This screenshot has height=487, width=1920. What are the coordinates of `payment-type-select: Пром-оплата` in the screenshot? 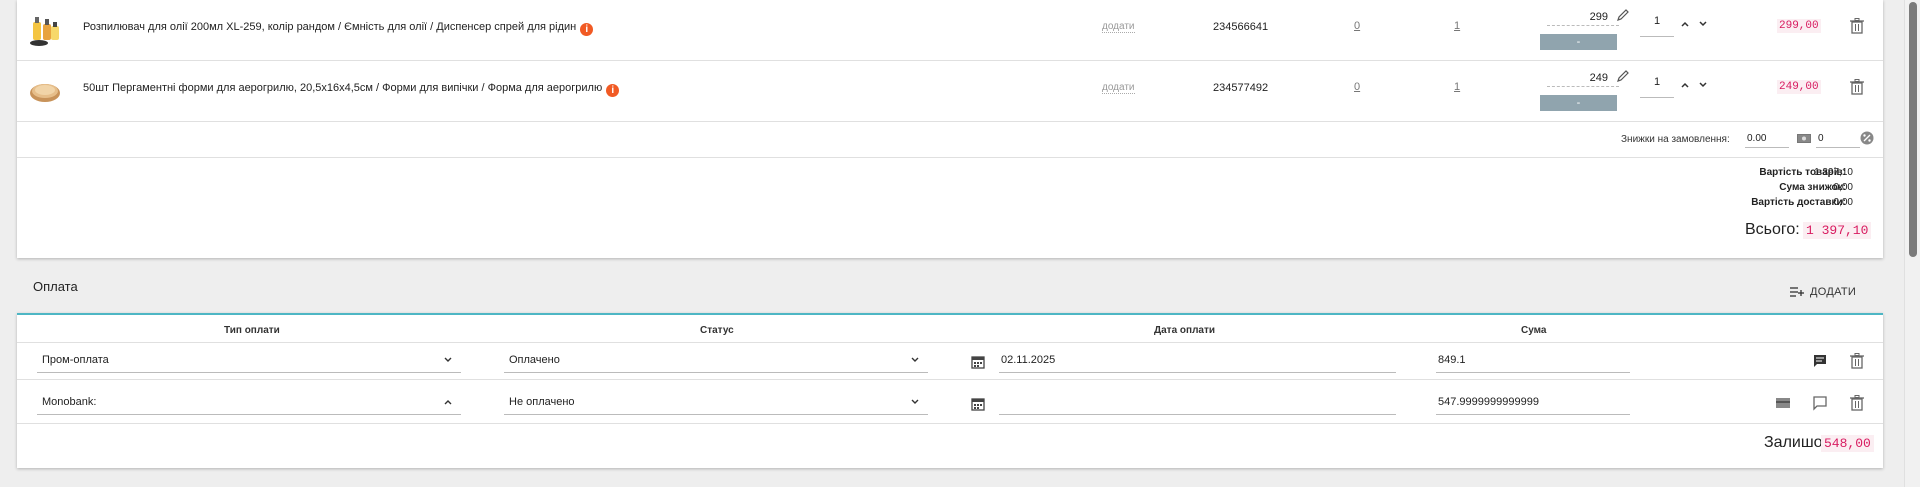 It's located at (249, 360).